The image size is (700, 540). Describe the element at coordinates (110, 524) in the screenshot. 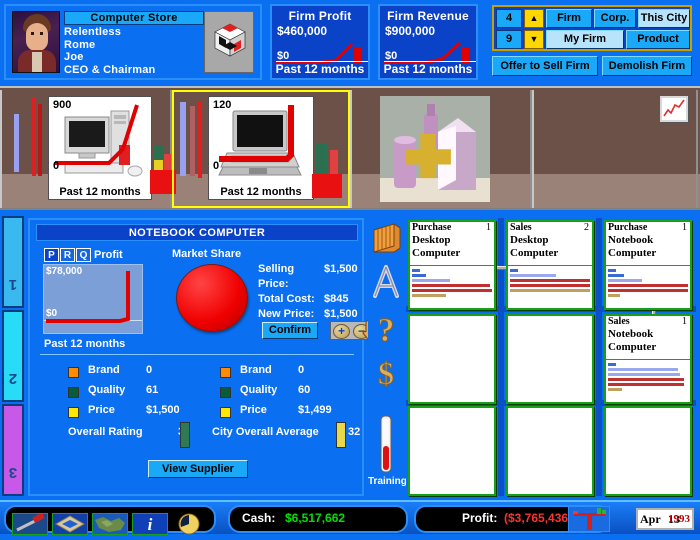

I see `world-map-button` at that location.